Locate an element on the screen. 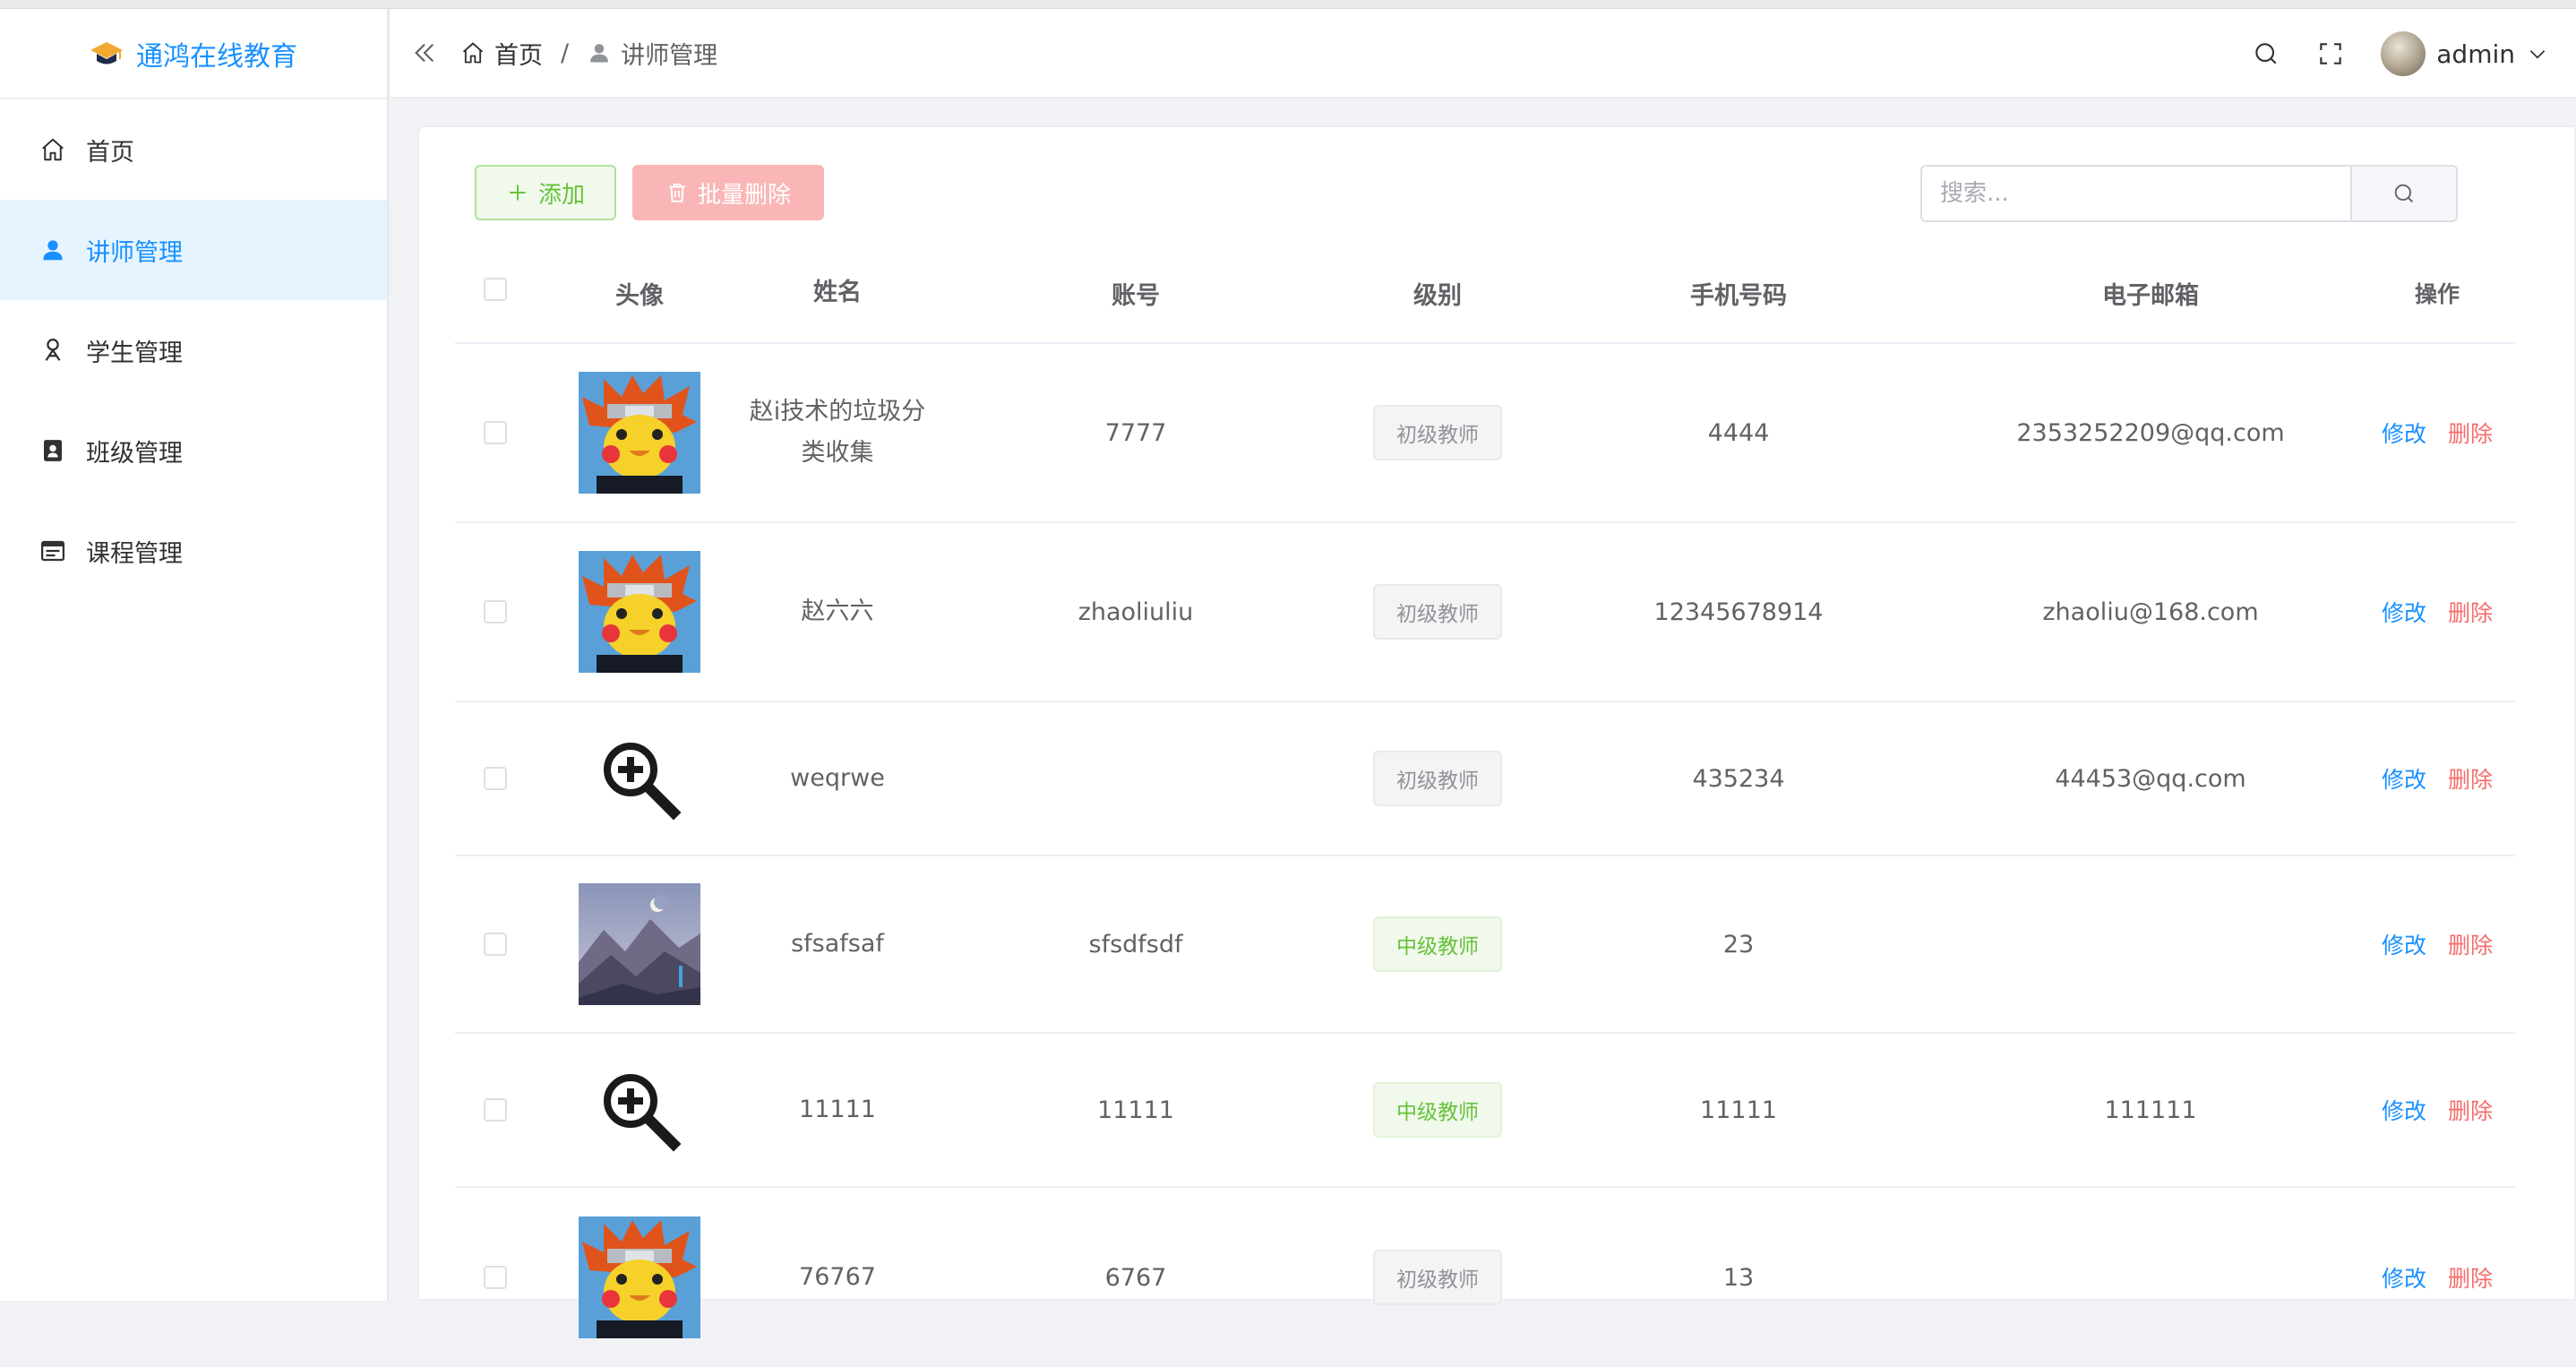 The height and width of the screenshot is (1367, 2576). column-header-actions: 操作 is located at coordinates (2437, 294).